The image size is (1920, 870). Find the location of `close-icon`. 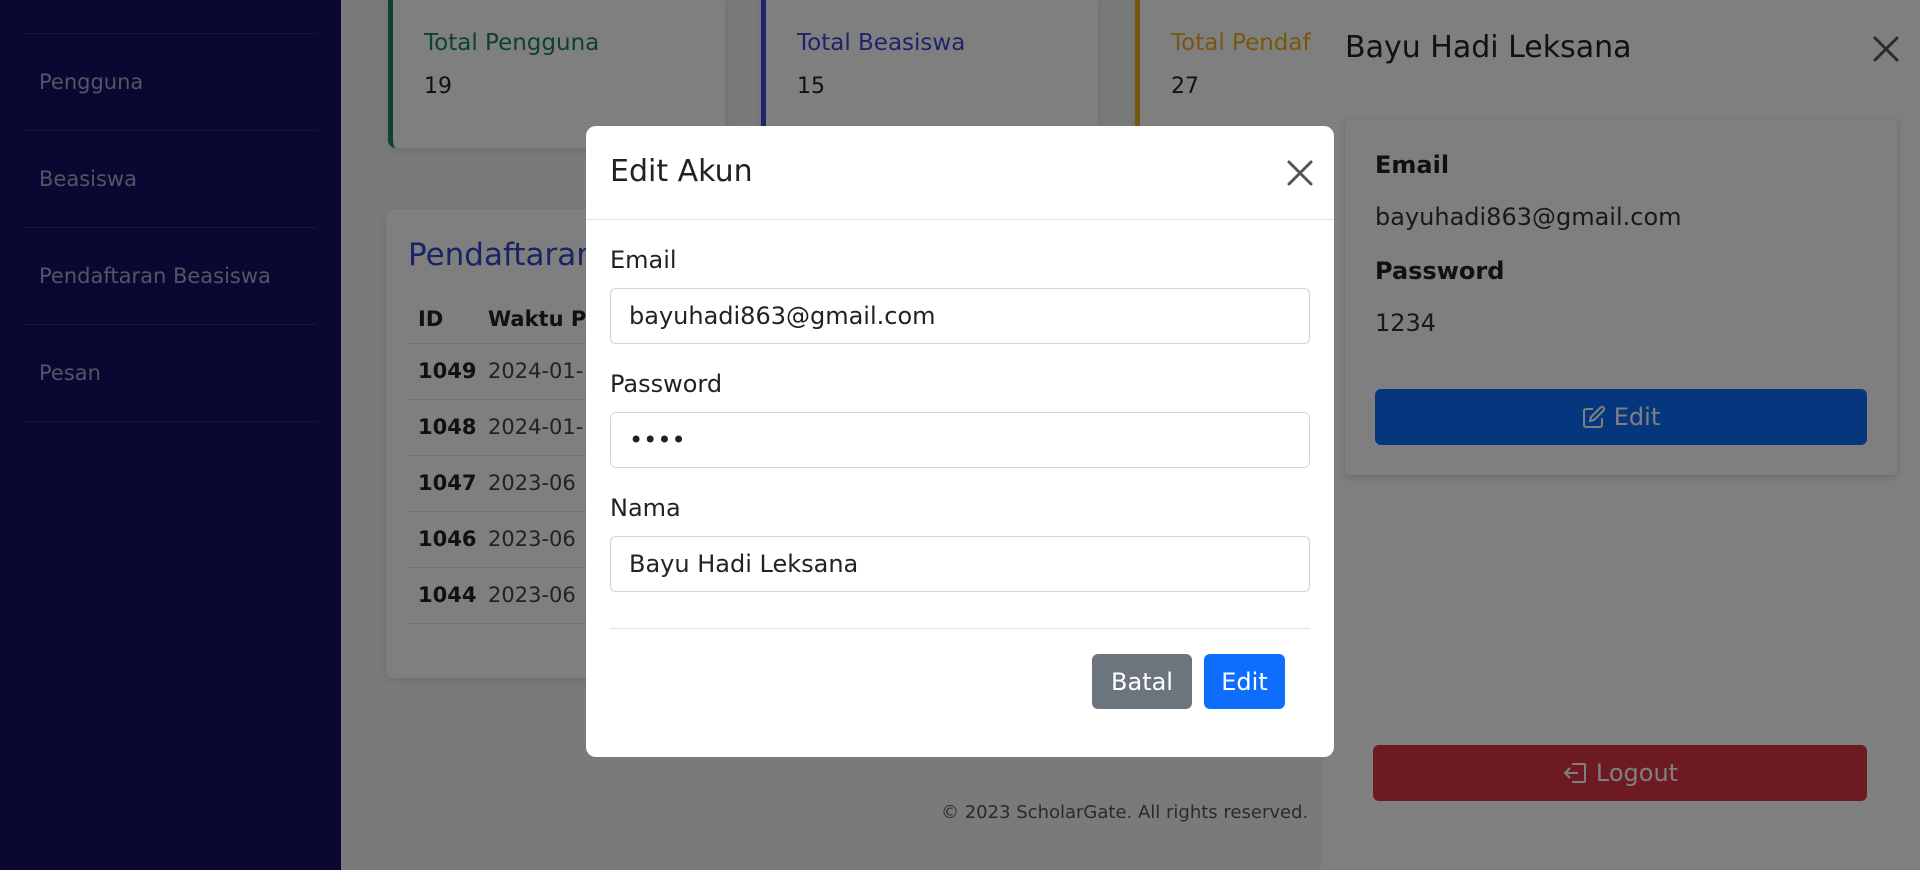

close-icon is located at coordinates (1300, 173).